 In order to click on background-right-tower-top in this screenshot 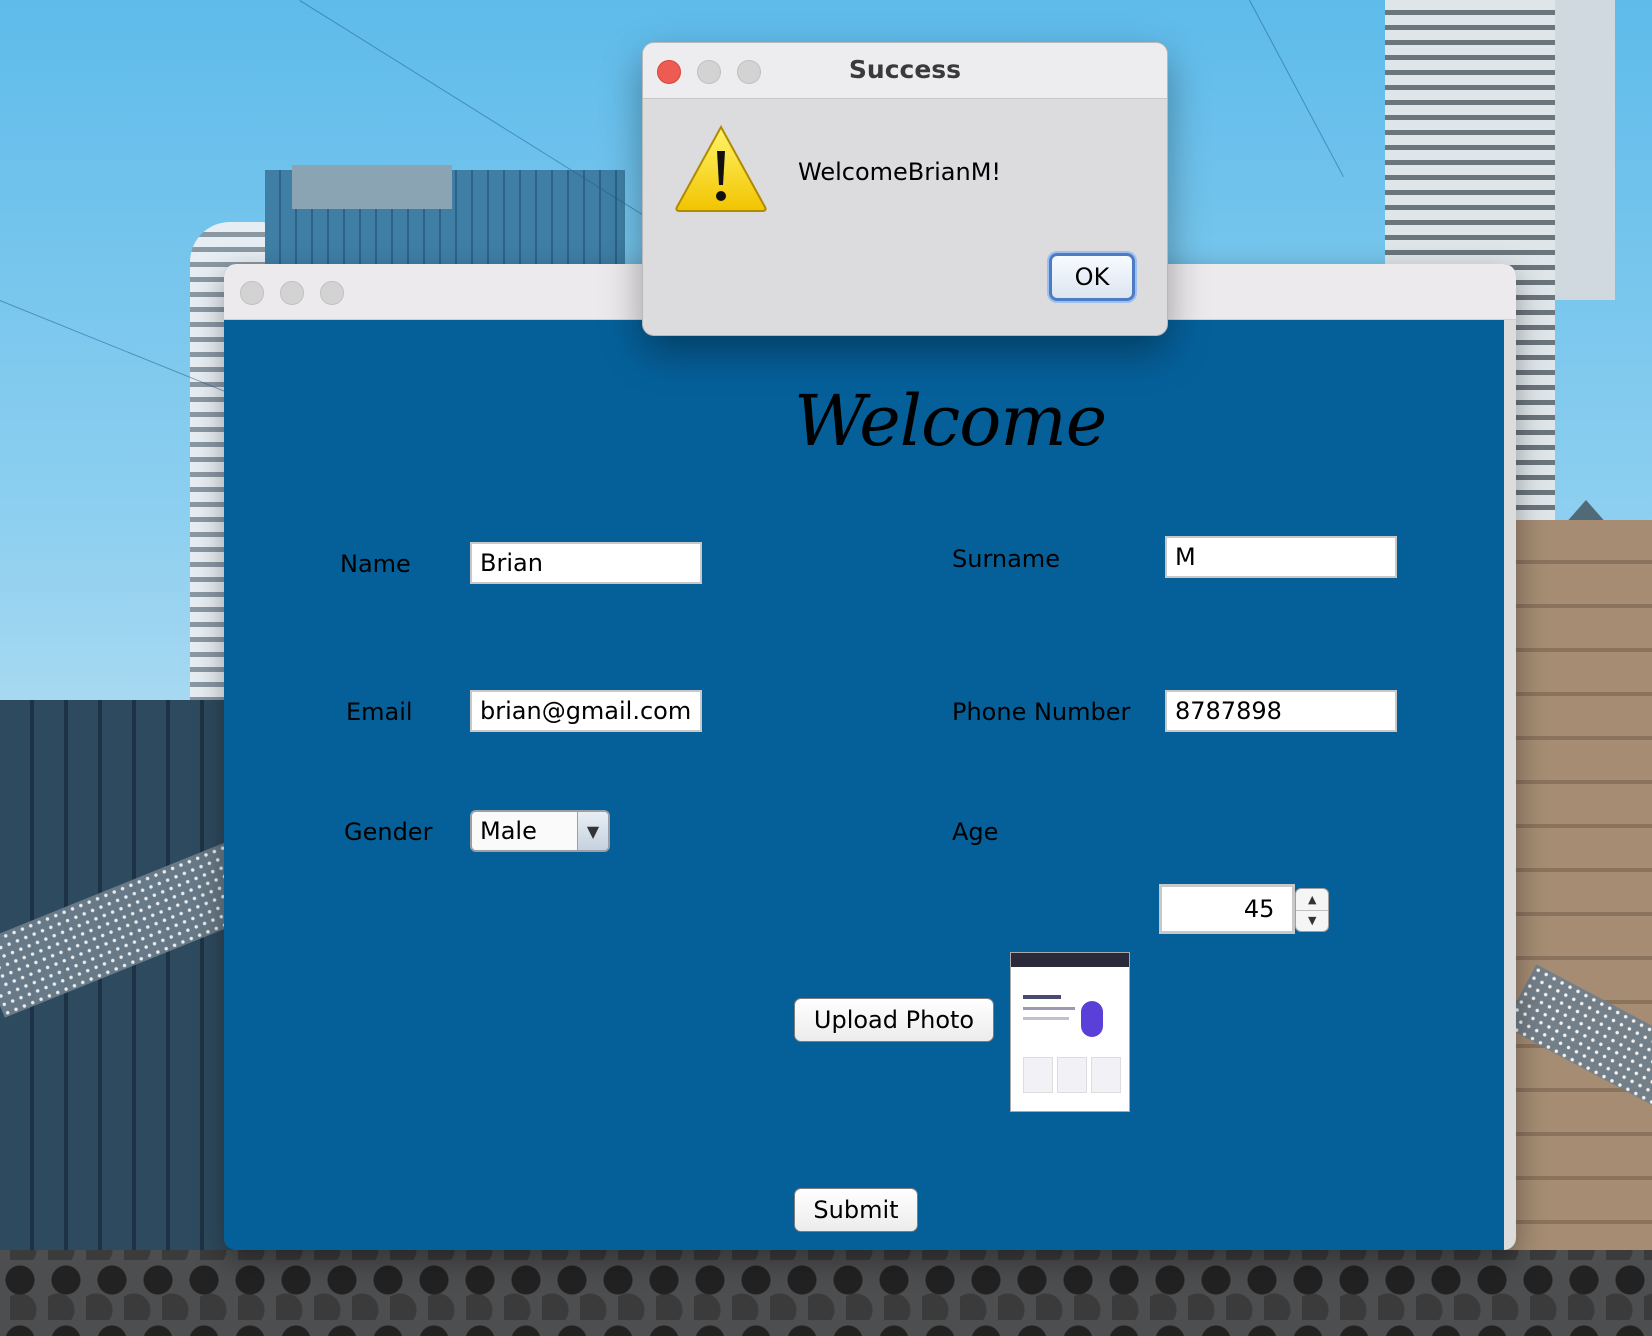, I will do `click(1585, 150)`.